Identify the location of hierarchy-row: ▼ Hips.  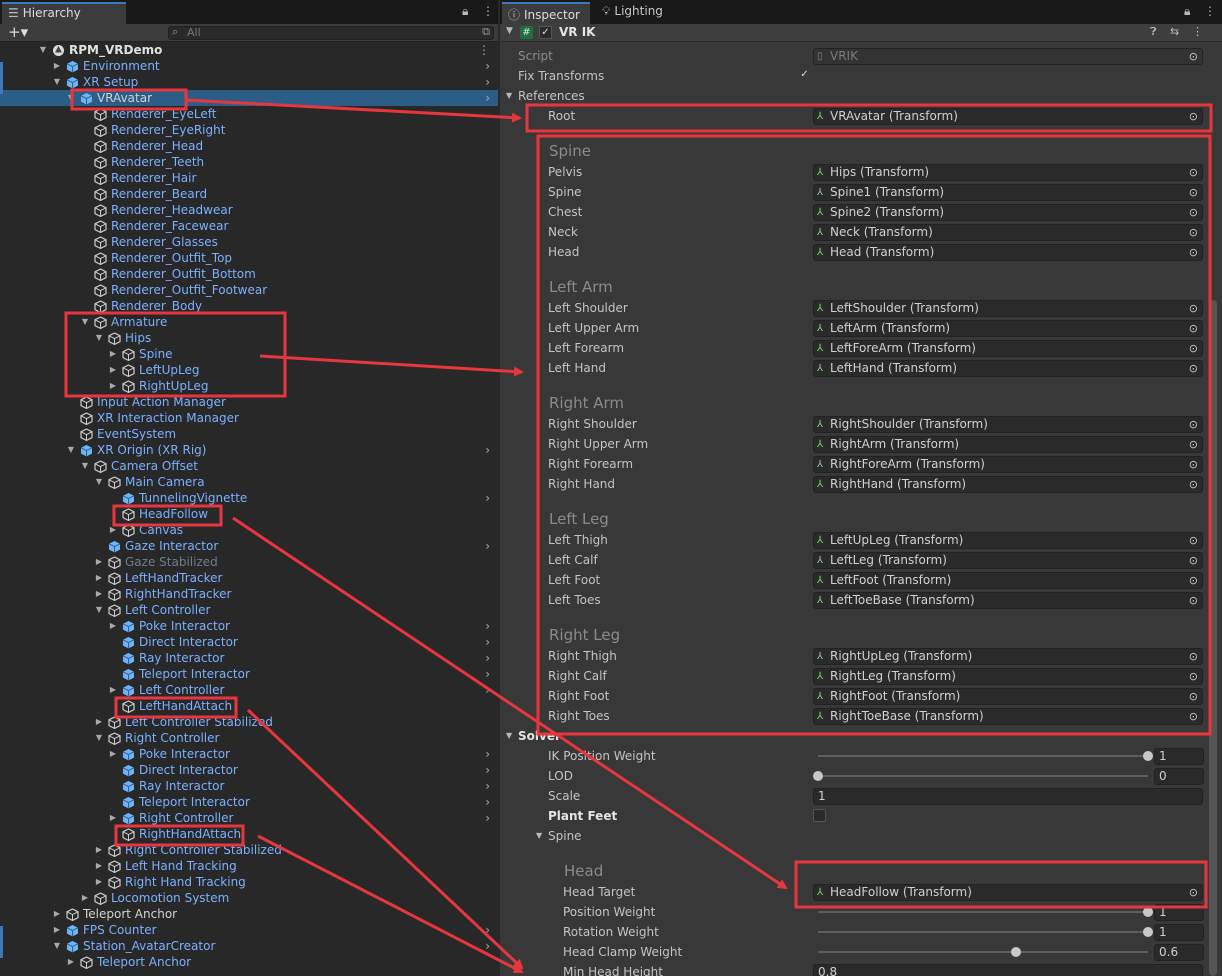
(249, 338).